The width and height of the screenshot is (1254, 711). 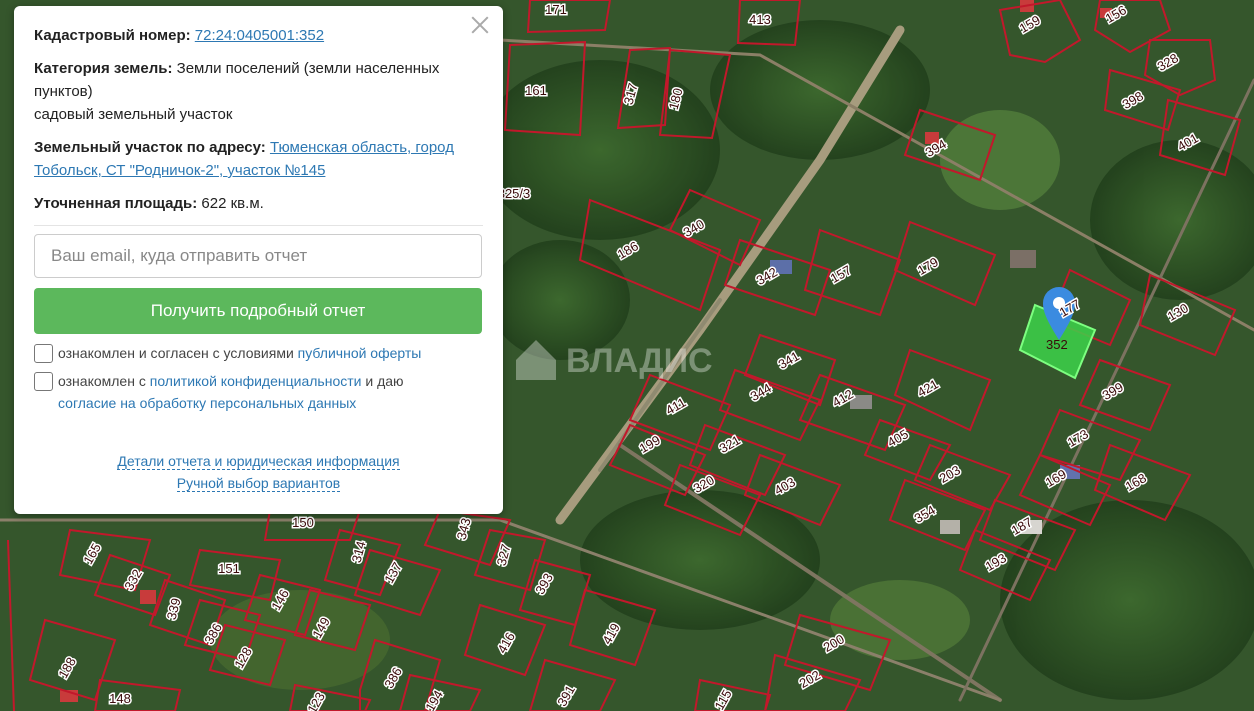 I want to click on watermark-text: ВЛАДИС, so click(x=639, y=361).